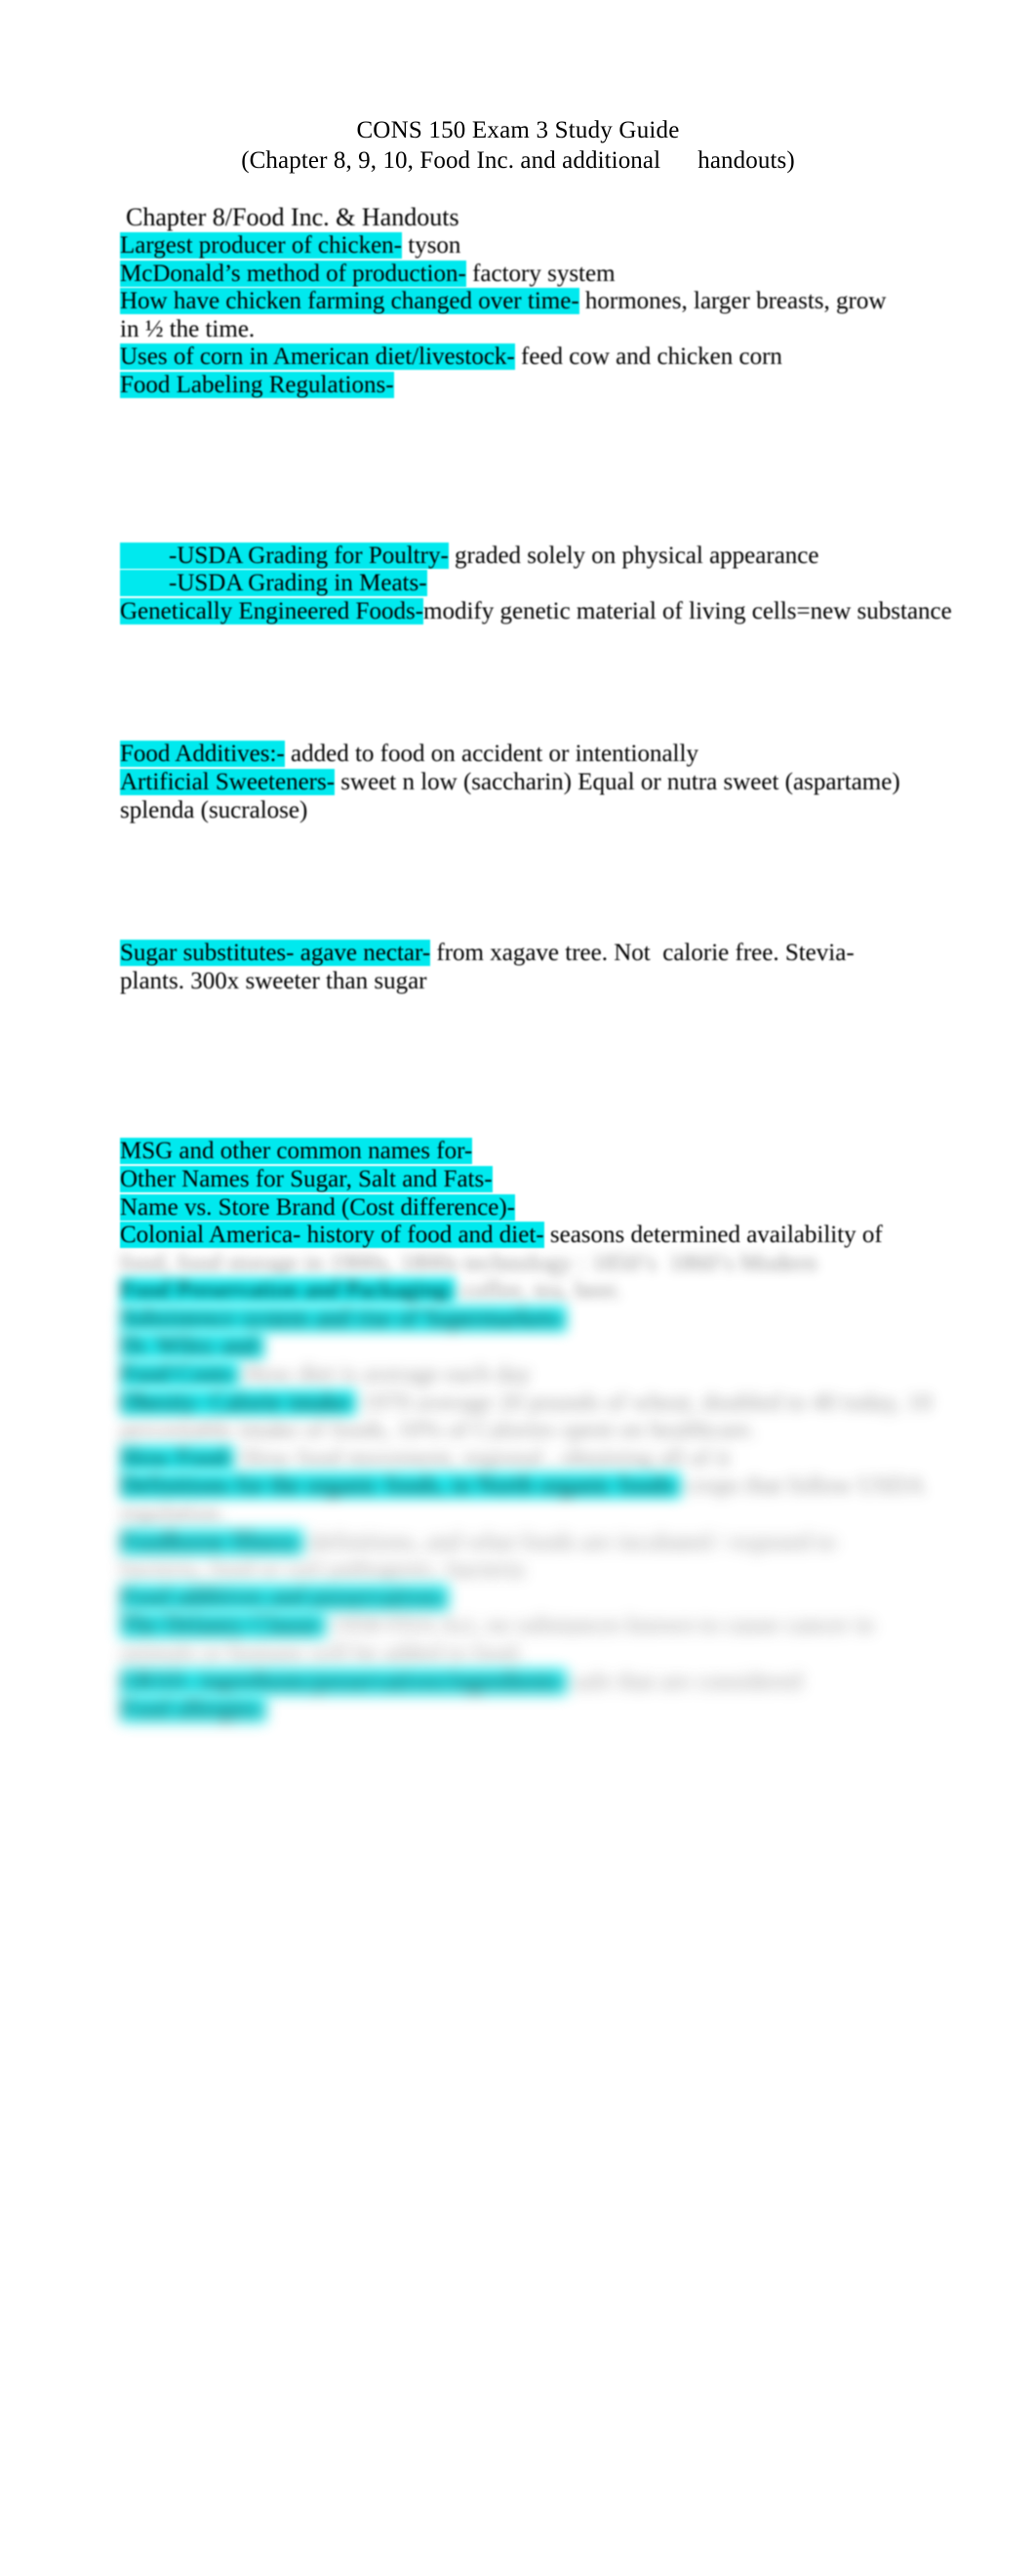 This screenshot has width=1036, height=2576. I want to click on highlighted-term: Name vs. Store Brand (Cost difference)-, so click(317, 1207).